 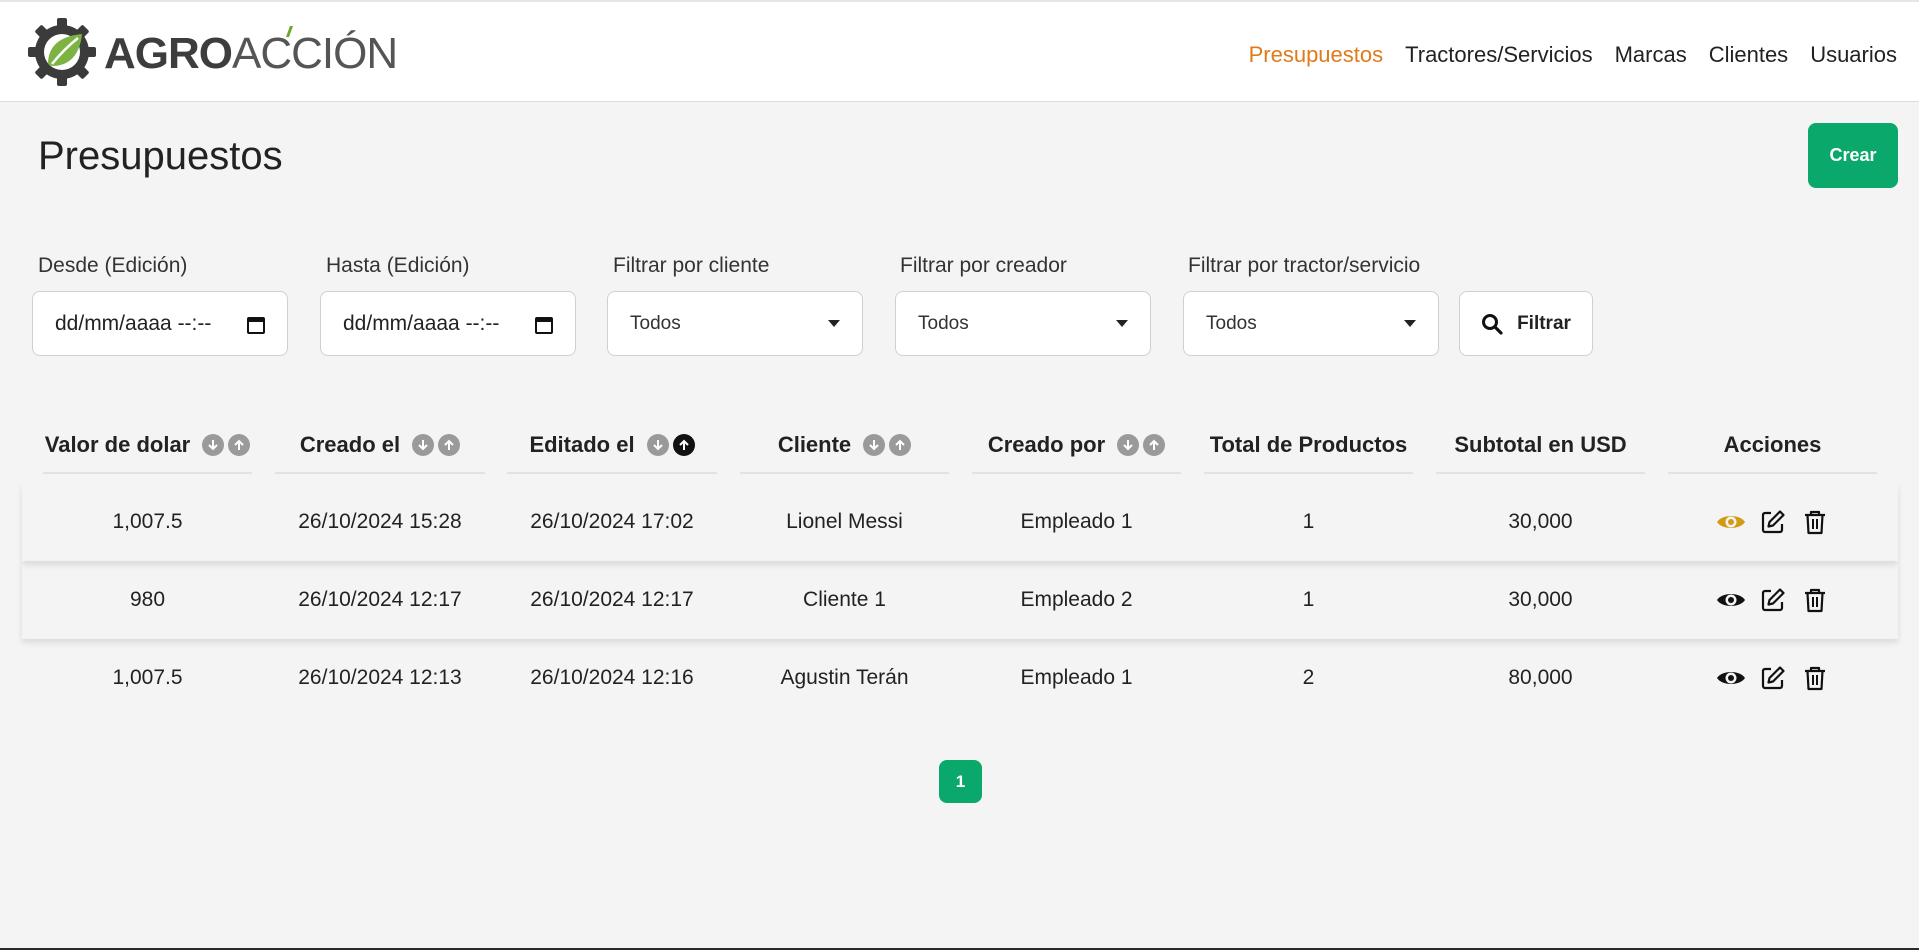 What do you see at coordinates (147, 599) in the screenshot?
I see `cell-valor-dolar: 980` at bounding box center [147, 599].